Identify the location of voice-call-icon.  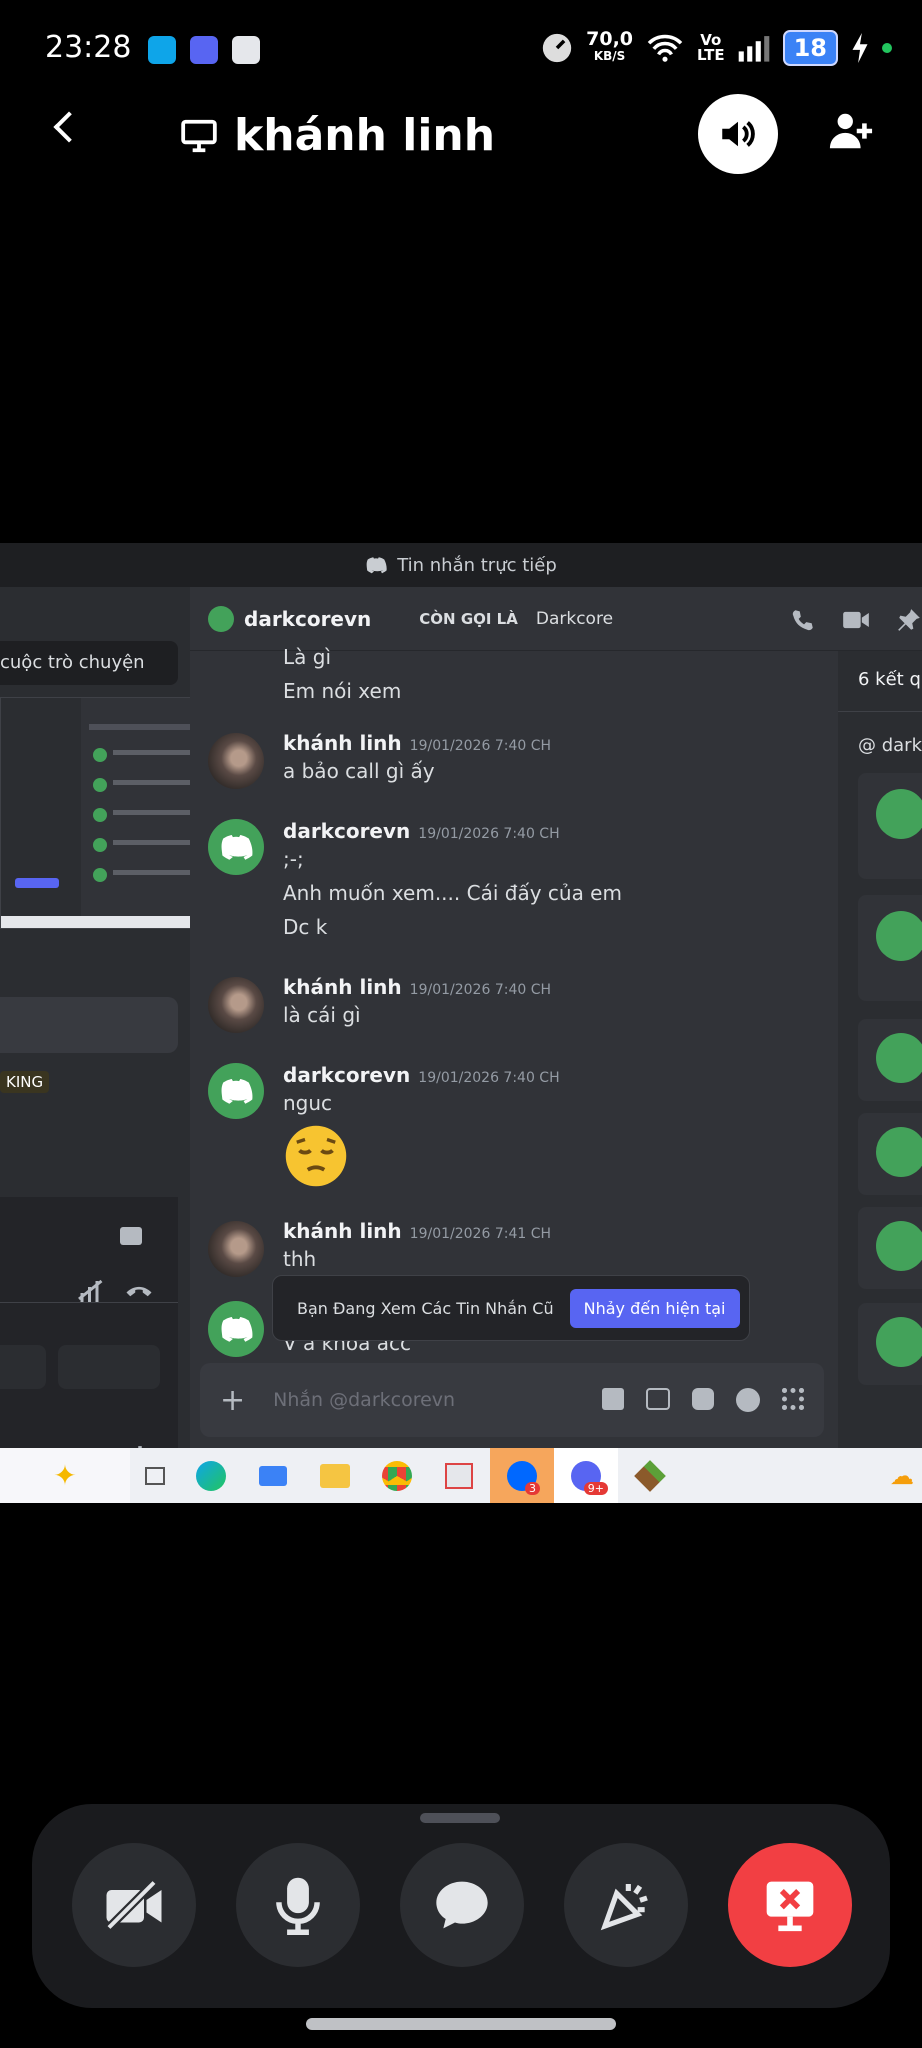
(803, 620).